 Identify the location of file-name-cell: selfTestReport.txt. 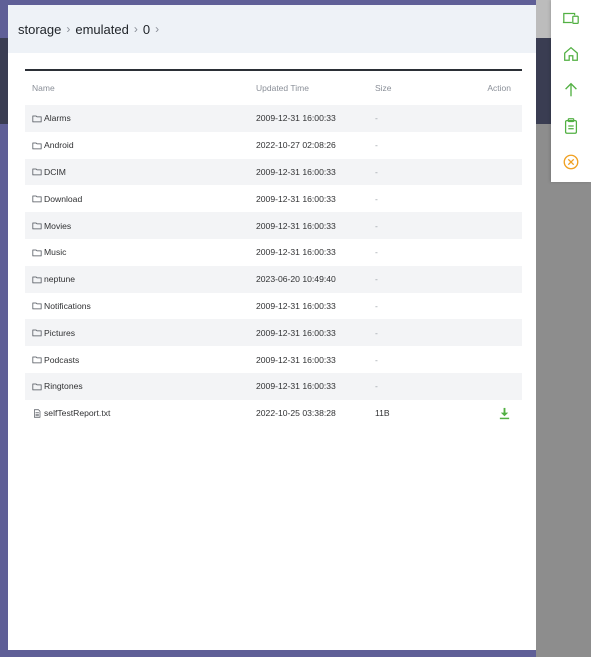
(71, 413).